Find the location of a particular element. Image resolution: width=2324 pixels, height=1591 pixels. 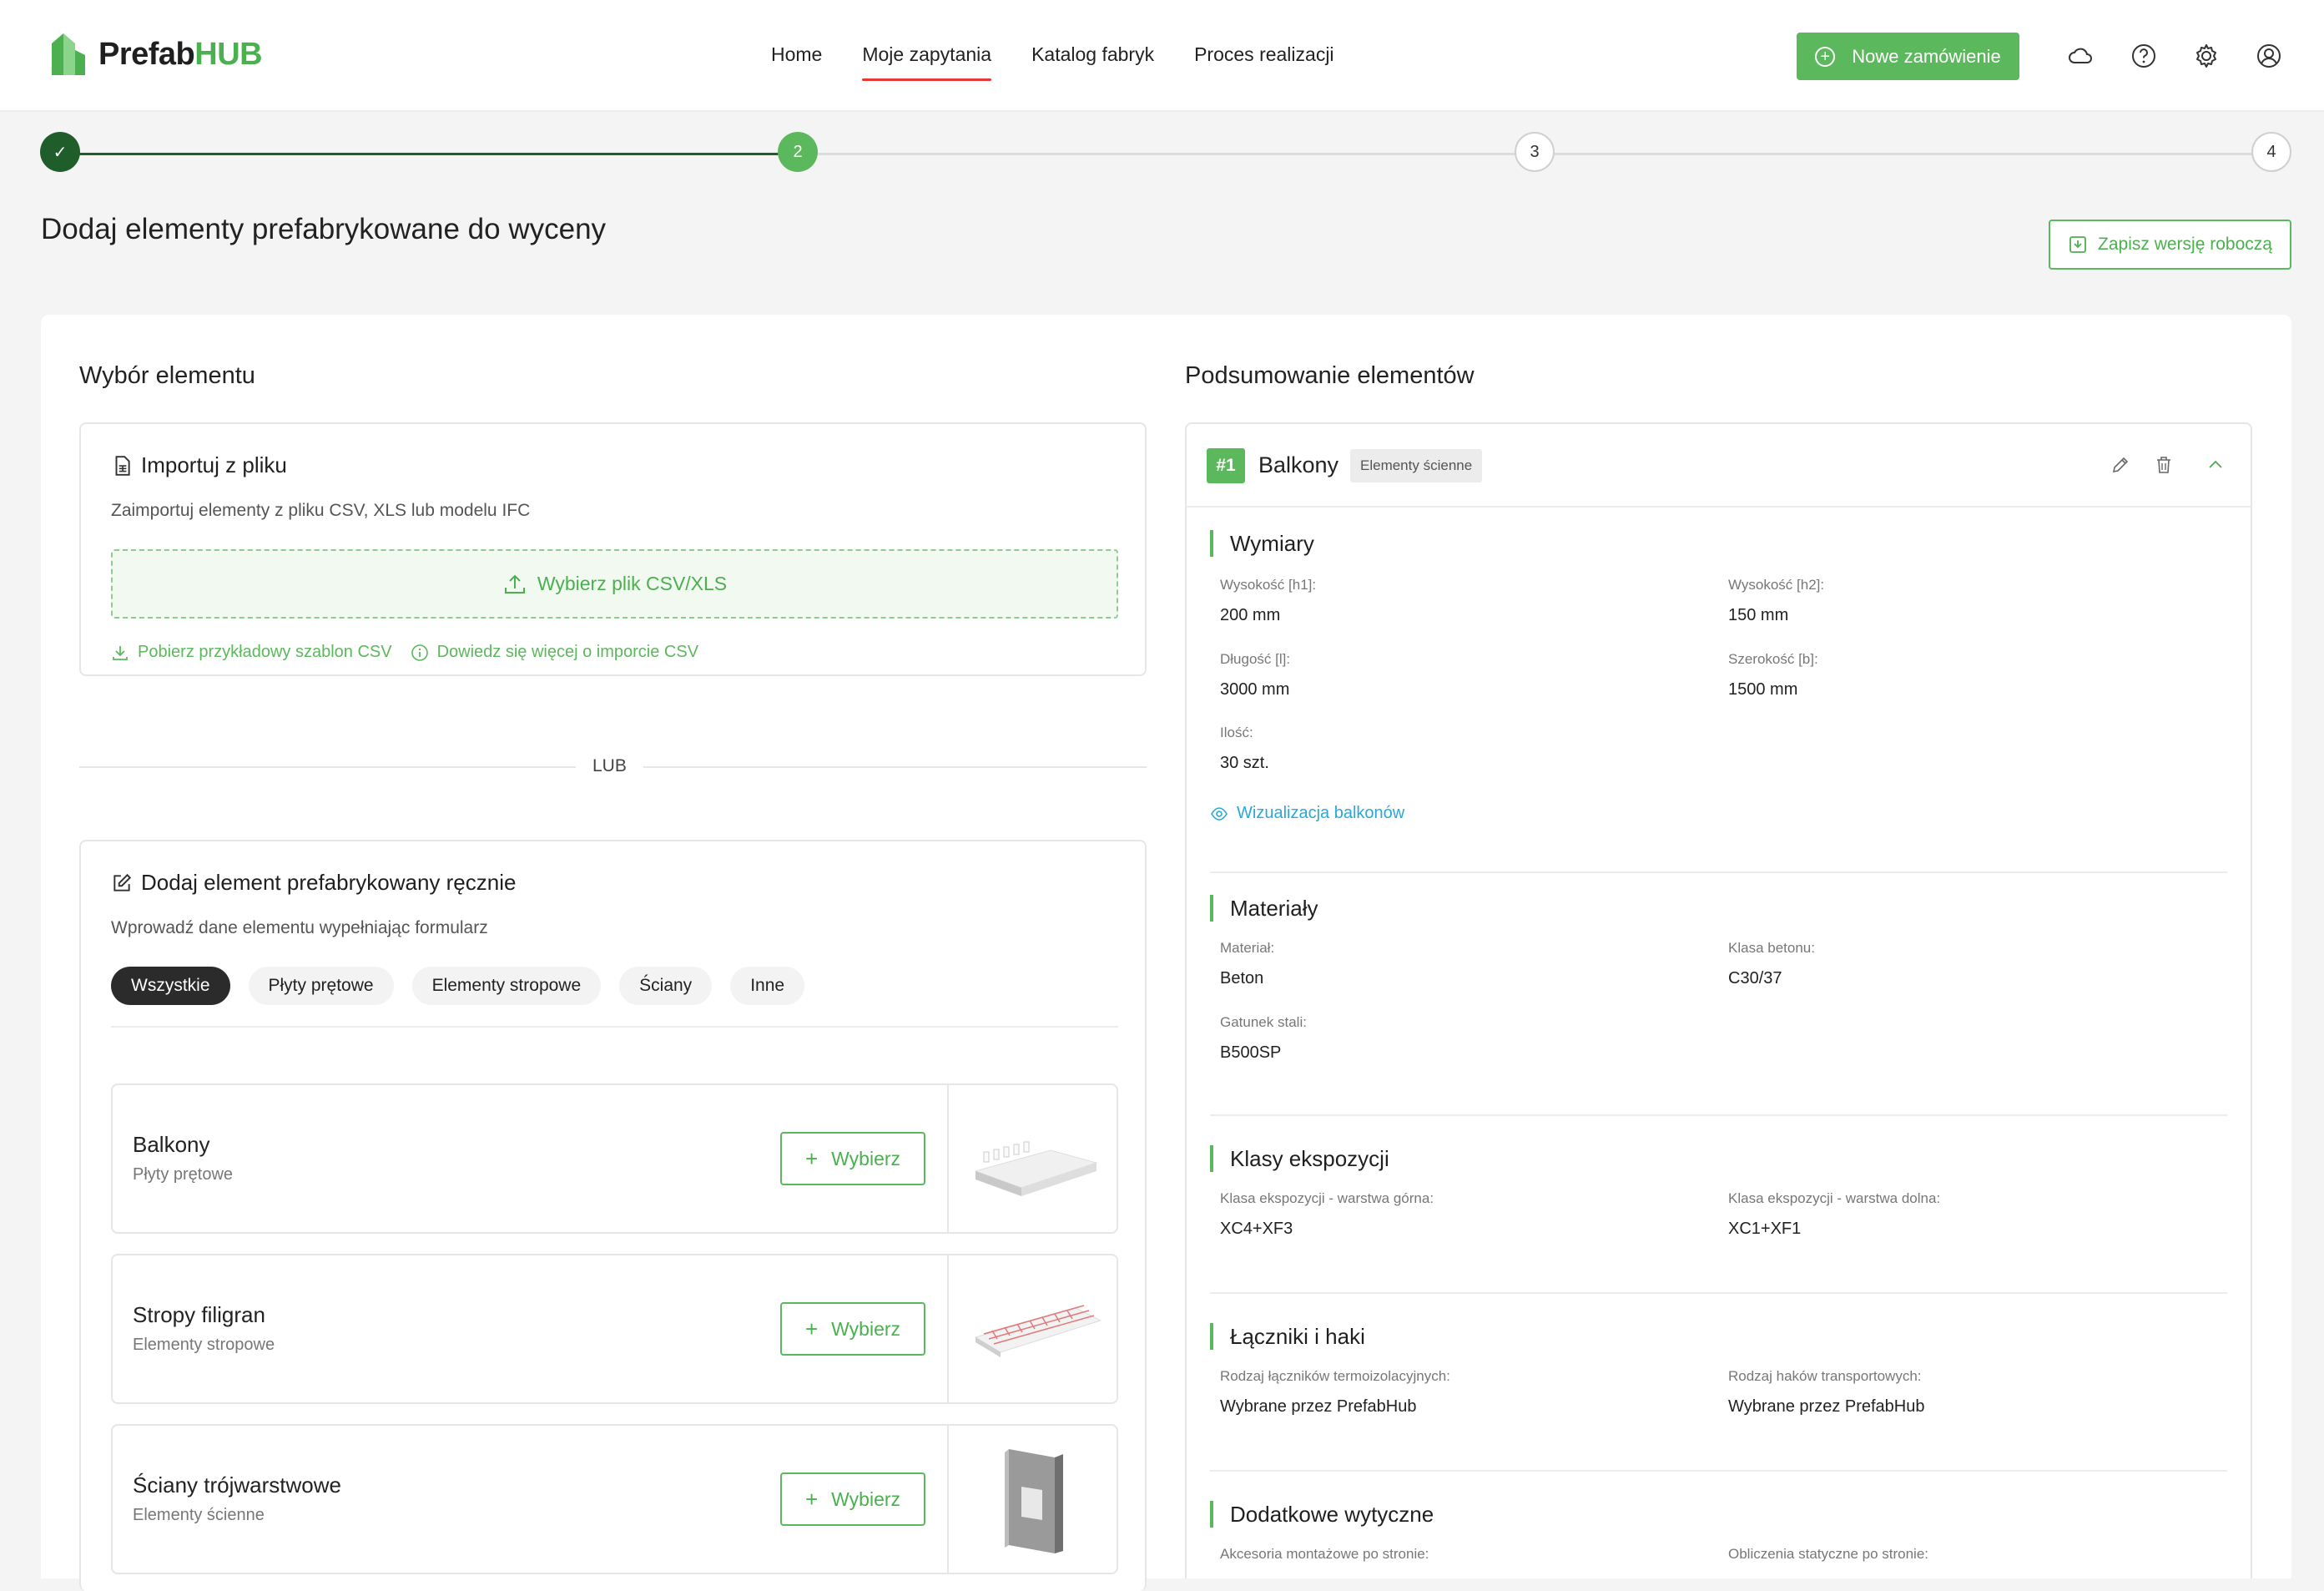

step-4: 4 is located at coordinates (2271, 152).